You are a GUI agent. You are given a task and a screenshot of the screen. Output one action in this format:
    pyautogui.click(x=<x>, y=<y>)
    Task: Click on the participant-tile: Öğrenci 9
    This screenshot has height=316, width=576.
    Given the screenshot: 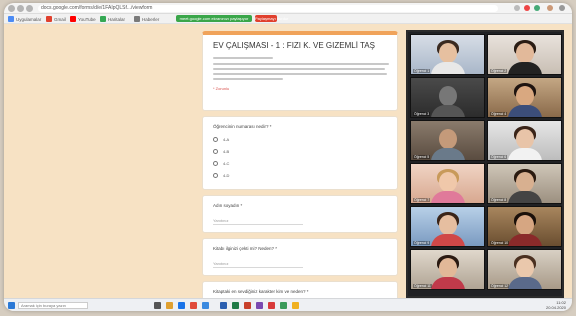 What is the action you would take?
    pyautogui.click(x=447, y=226)
    